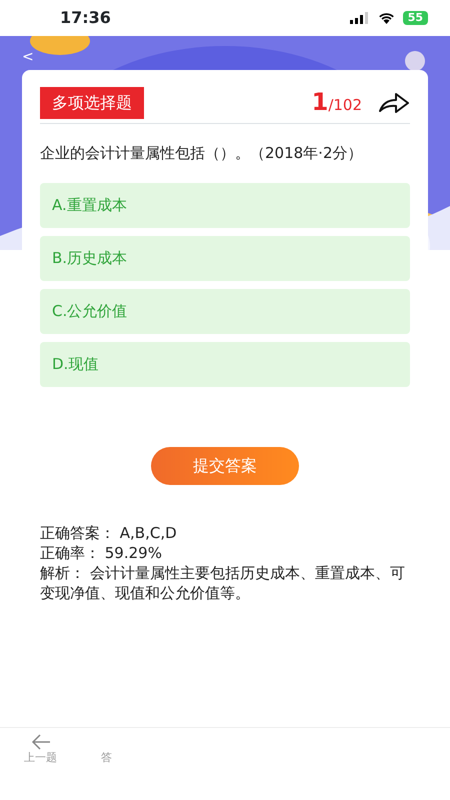 The width and height of the screenshot is (450, 800). Describe the element at coordinates (40, 758) in the screenshot. I see `nav-item: 上一题` at that location.